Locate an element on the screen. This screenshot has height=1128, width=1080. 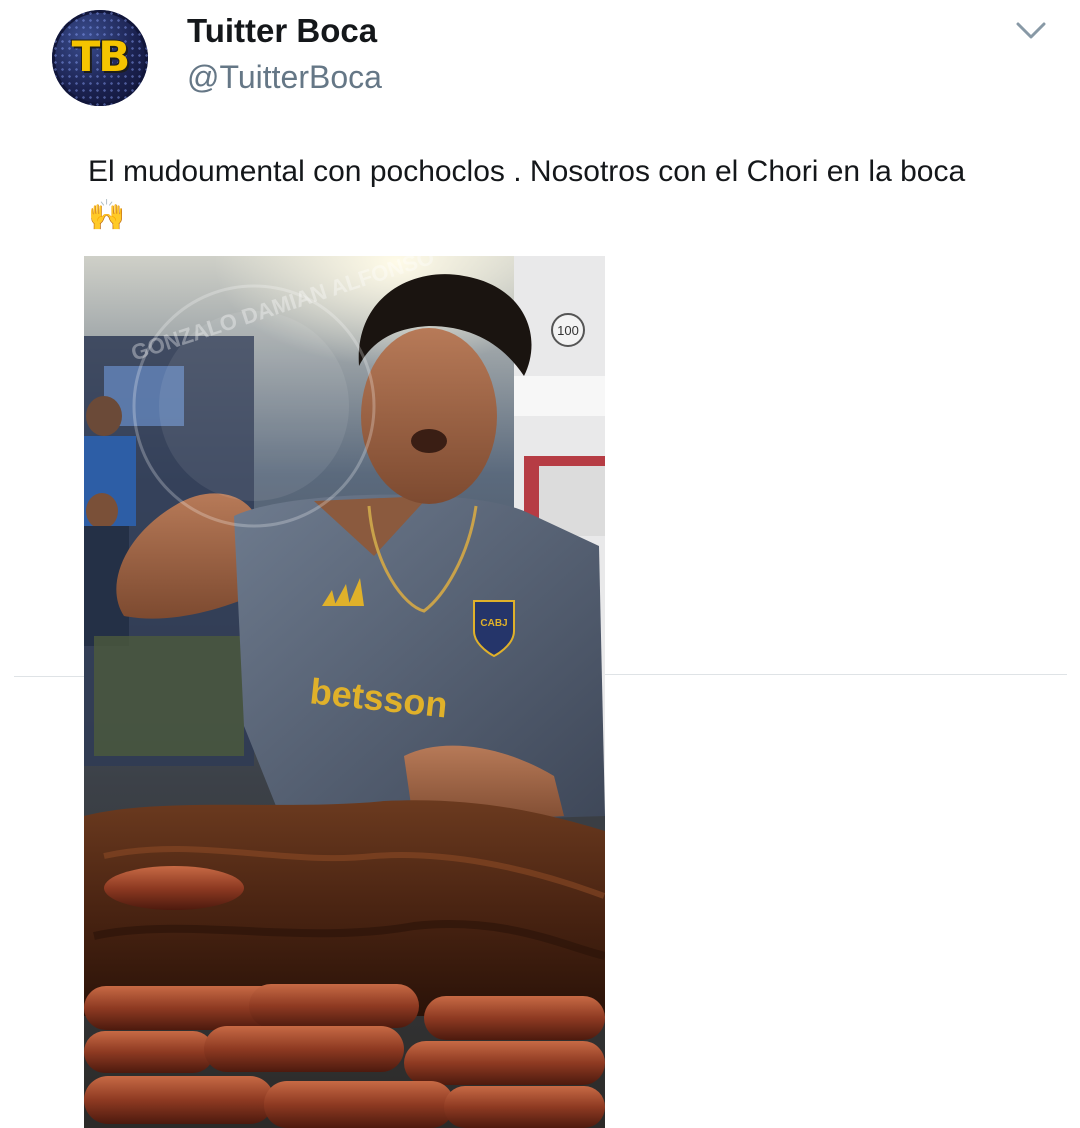
avatar-logo-text: TB is located at coordinates (101, 56).